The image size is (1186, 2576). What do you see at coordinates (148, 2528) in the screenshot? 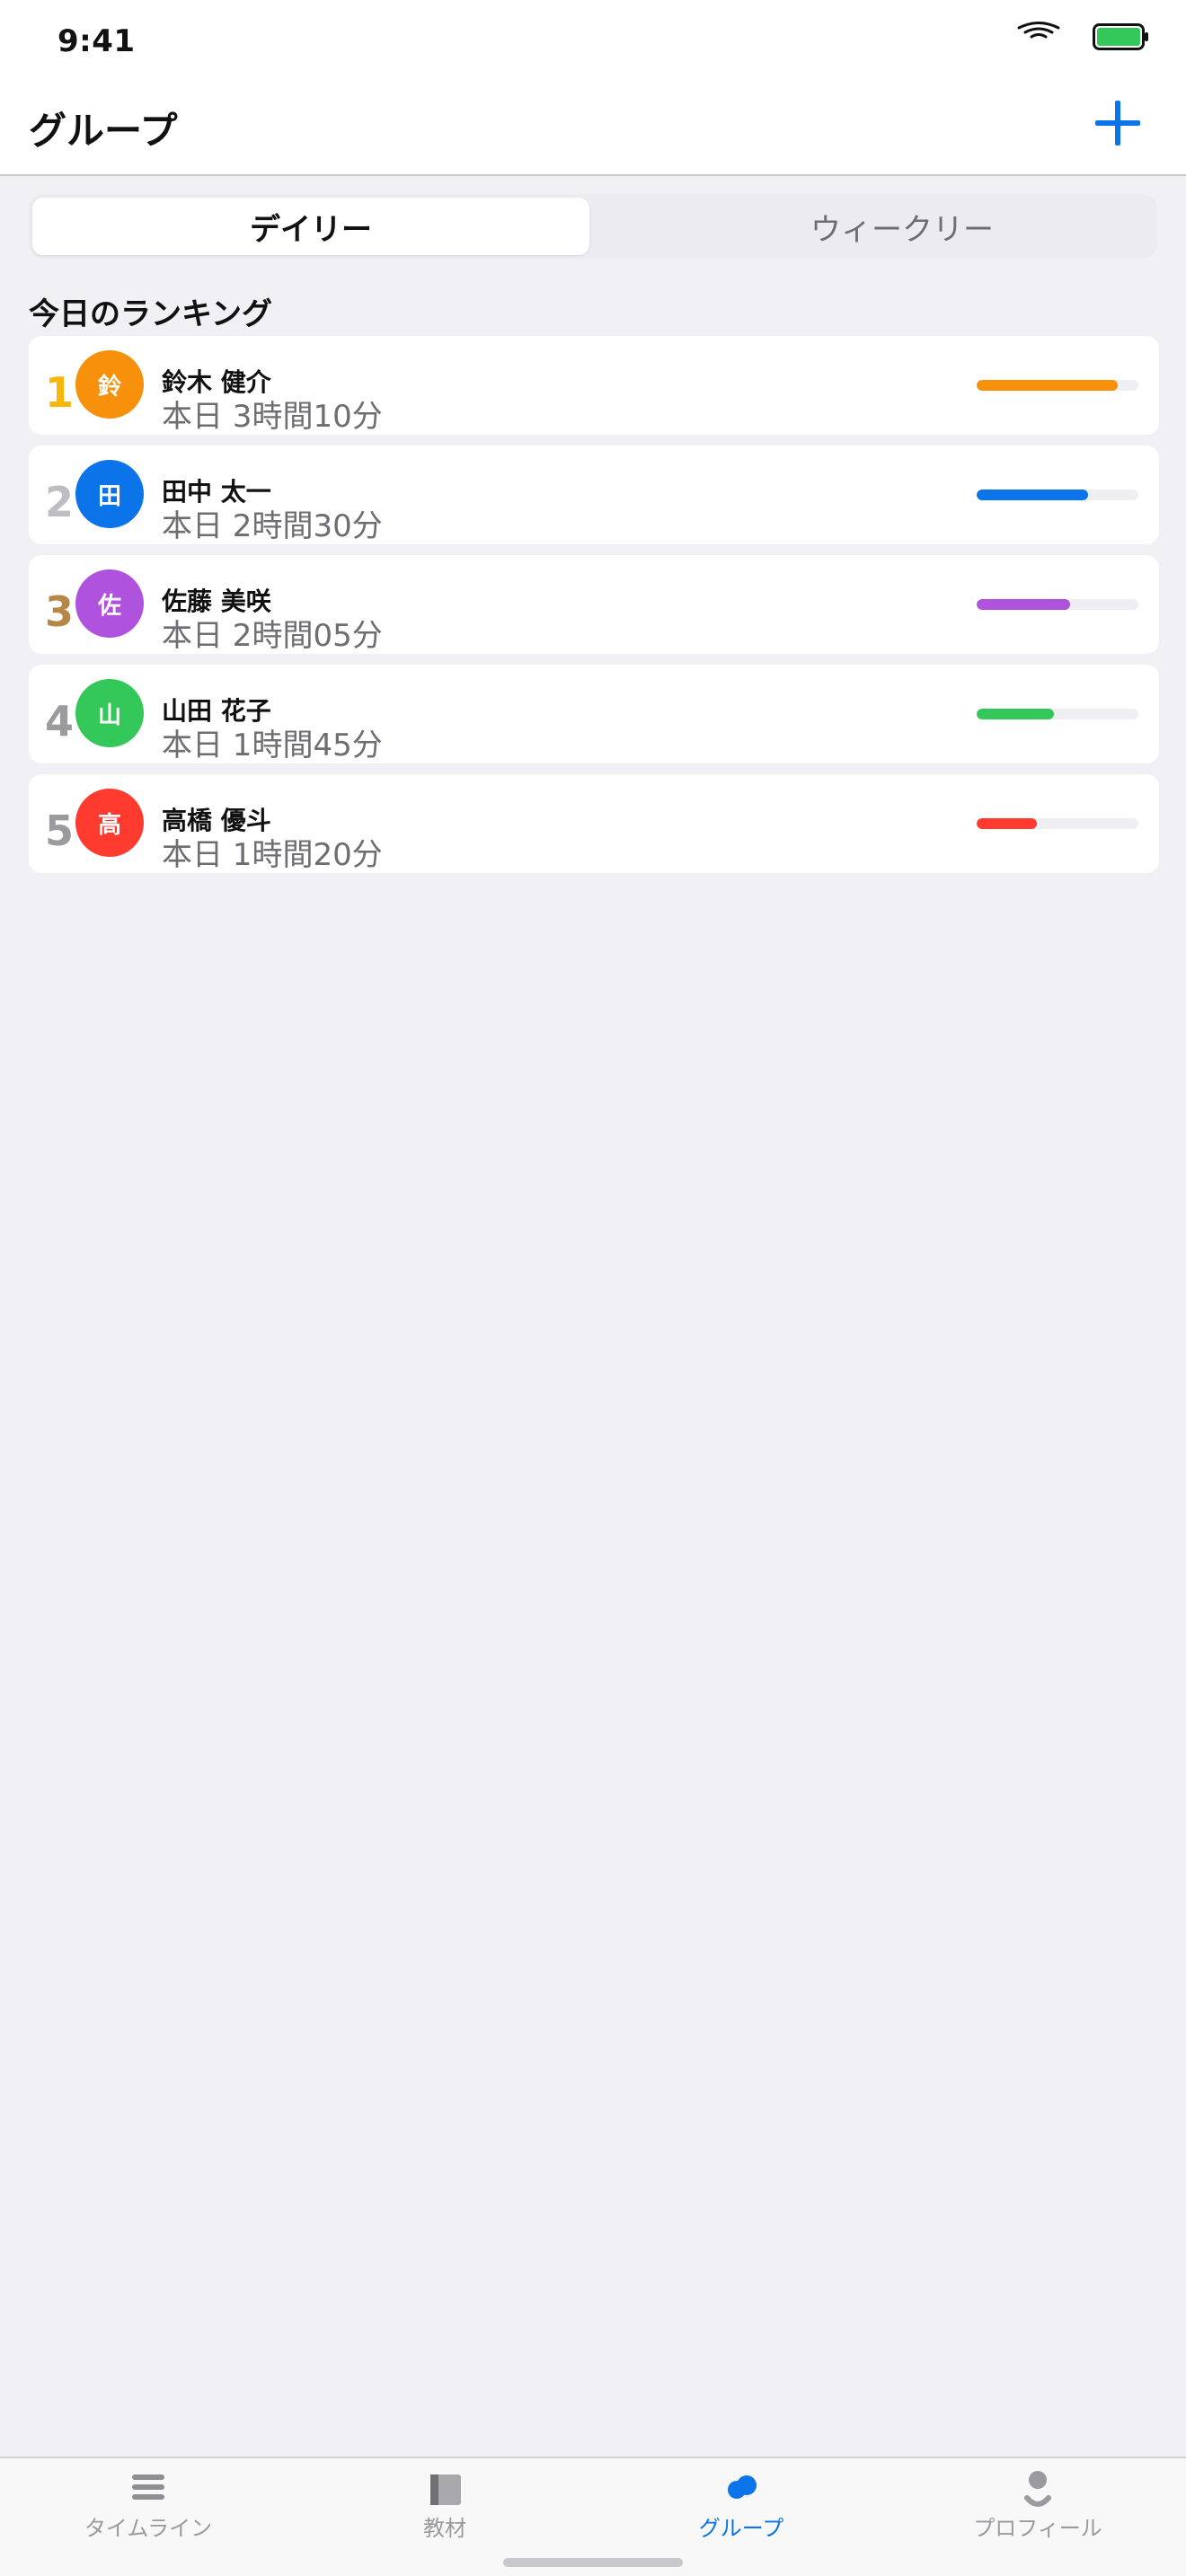
I see `tab-label: タイムライン` at bounding box center [148, 2528].